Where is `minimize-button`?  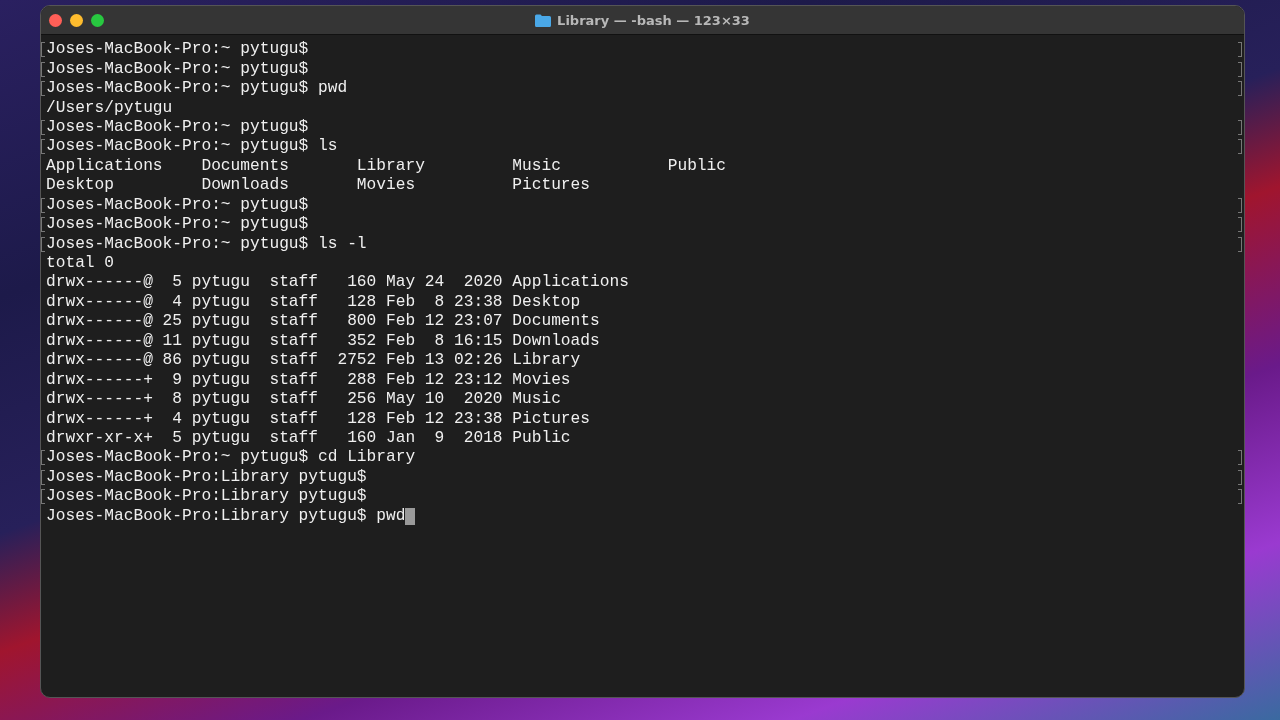
minimize-button is located at coordinates (76, 20).